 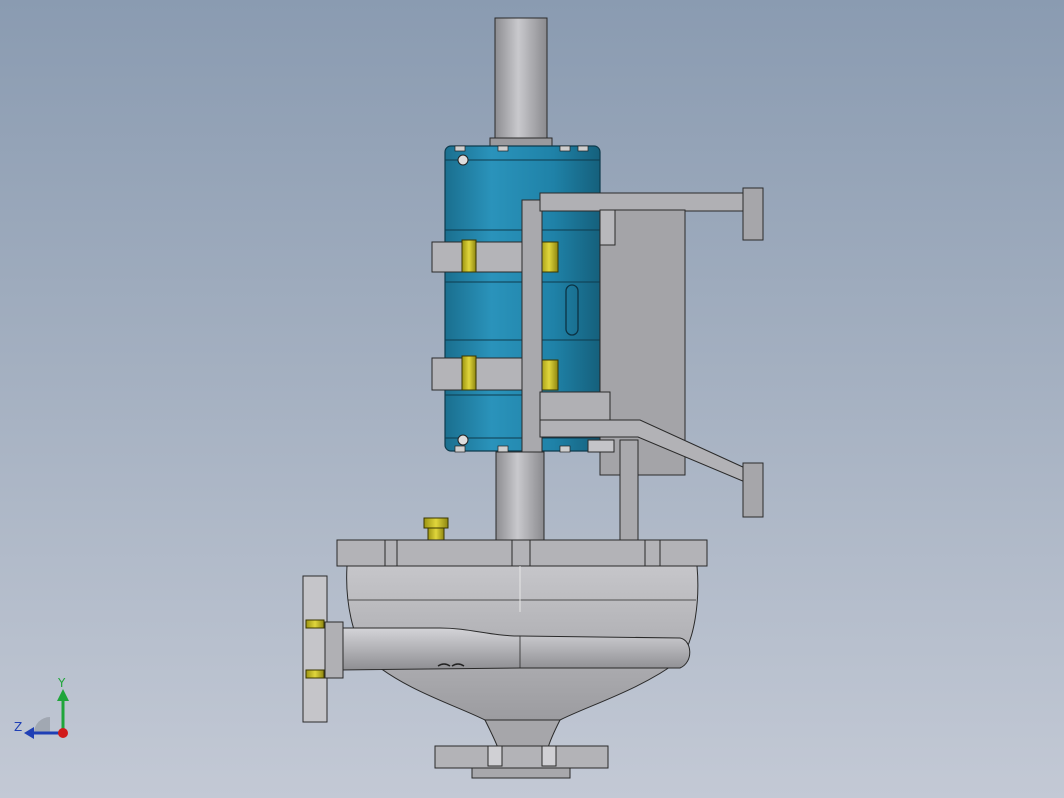 I want to click on inlet-flange, so click(x=323, y=649).